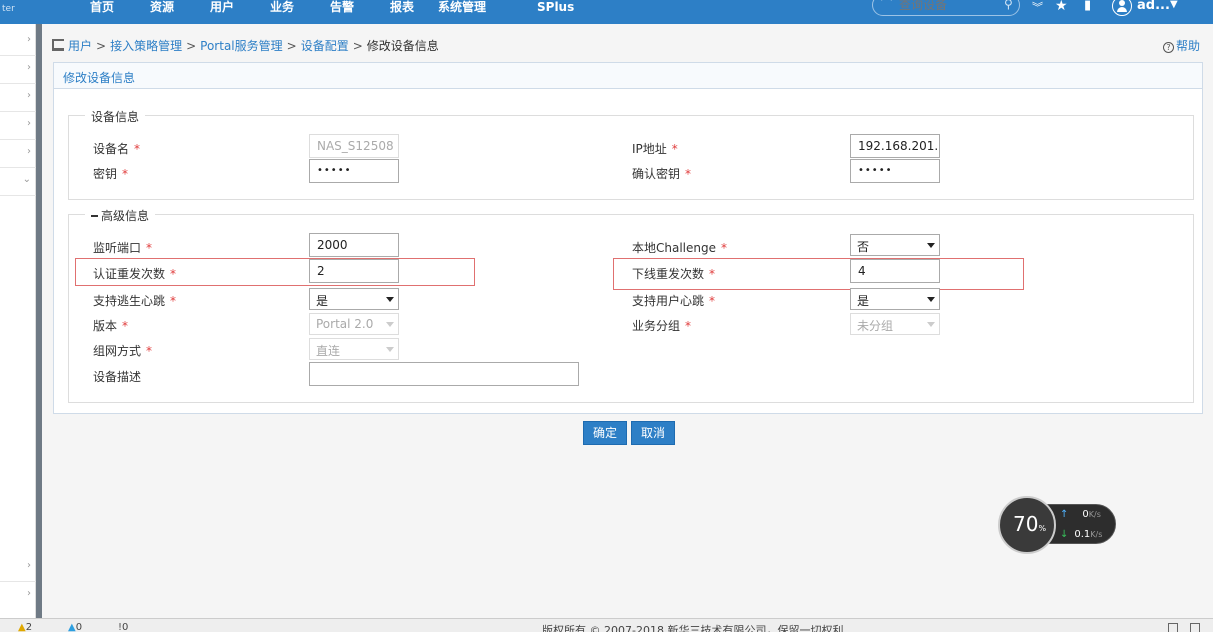  What do you see at coordinates (125, 216) in the screenshot?
I see `advanced-info-legend-label: 高级信息` at bounding box center [125, 216].